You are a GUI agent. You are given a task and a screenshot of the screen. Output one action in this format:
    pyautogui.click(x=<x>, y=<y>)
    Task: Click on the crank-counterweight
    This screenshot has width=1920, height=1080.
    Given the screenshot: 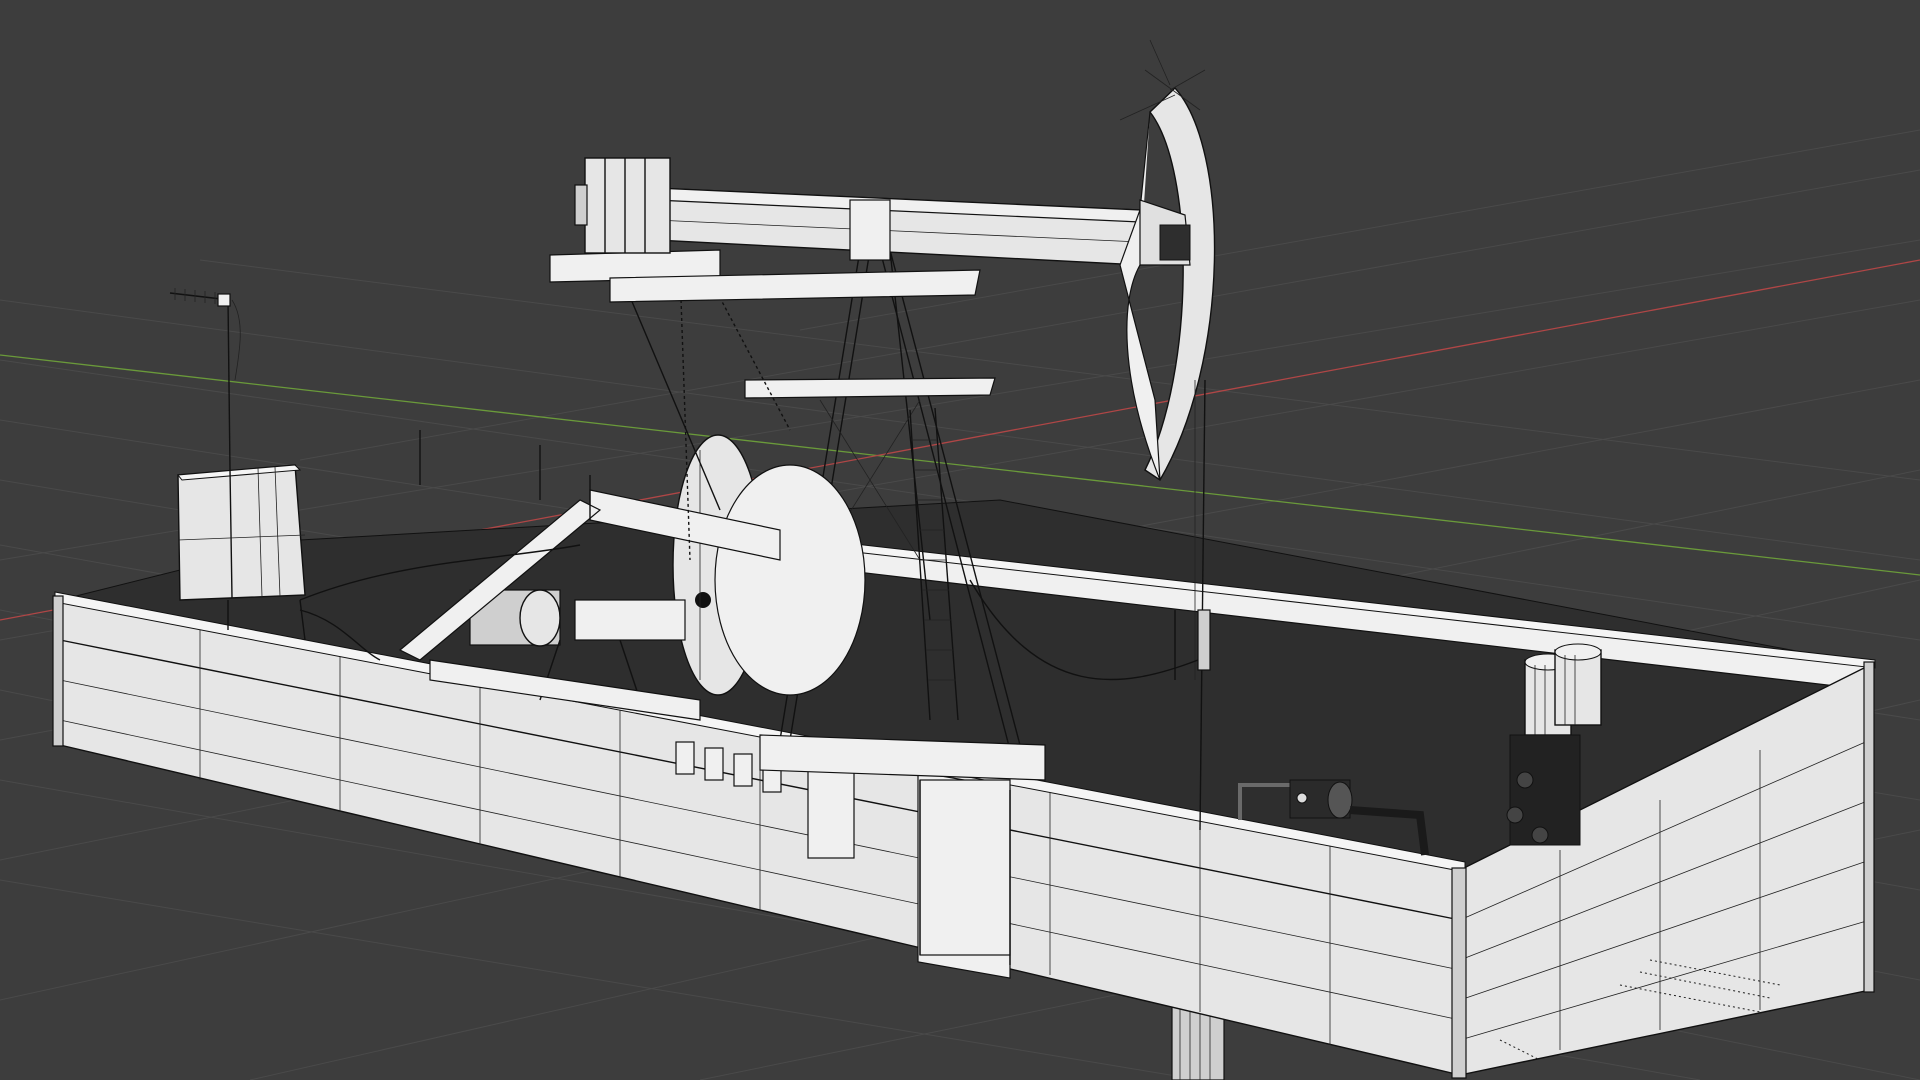 What is the action you would take?
    pyautogui.click(x=769, y=565)
    